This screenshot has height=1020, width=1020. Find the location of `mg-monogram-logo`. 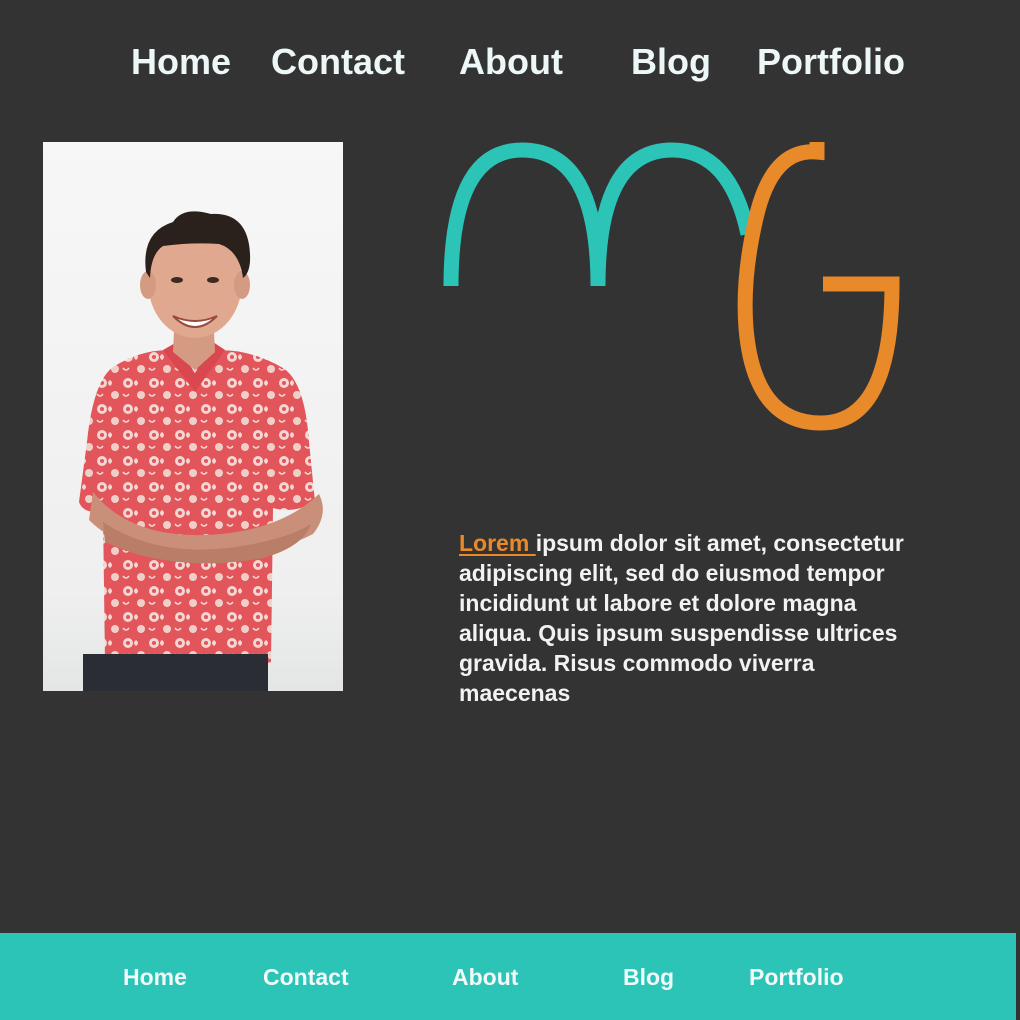

mg-monogram-logo is located at coordinates (671, 286).